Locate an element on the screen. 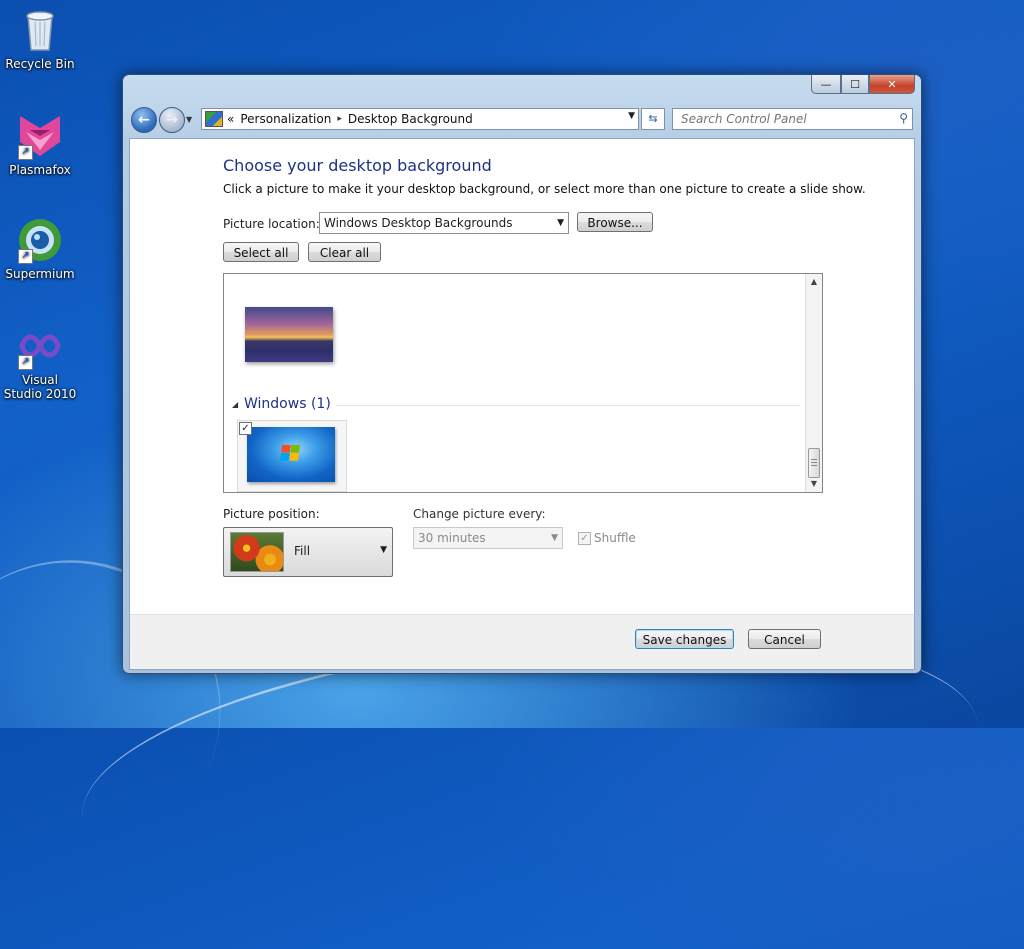 The height and width of the screenshot is (949, 1024). change-picture-interval-select: 30 minutes ▼ is located at coordinates (488, 538).